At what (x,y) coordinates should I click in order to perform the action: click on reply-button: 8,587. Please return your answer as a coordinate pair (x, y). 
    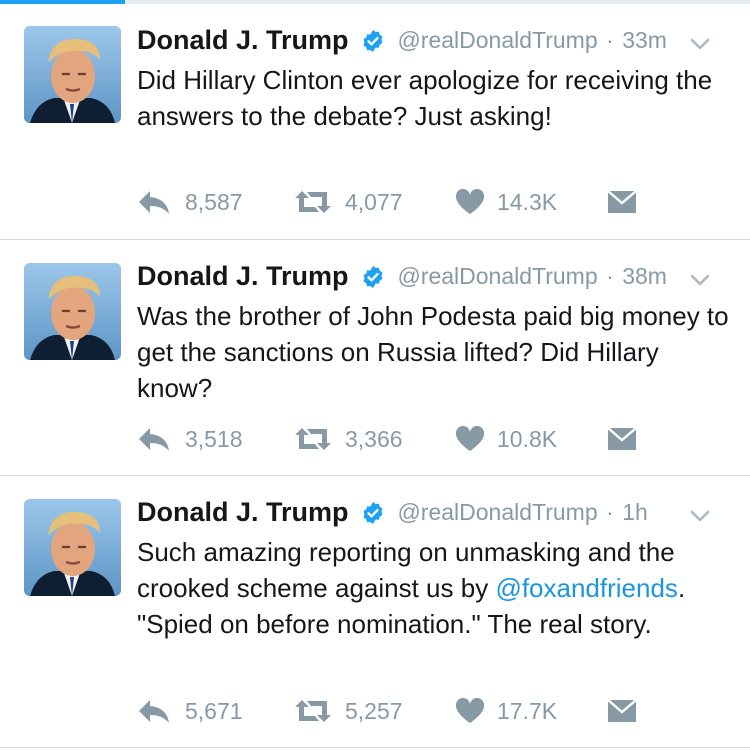
    Looking at the image, I should click on (190, 202).